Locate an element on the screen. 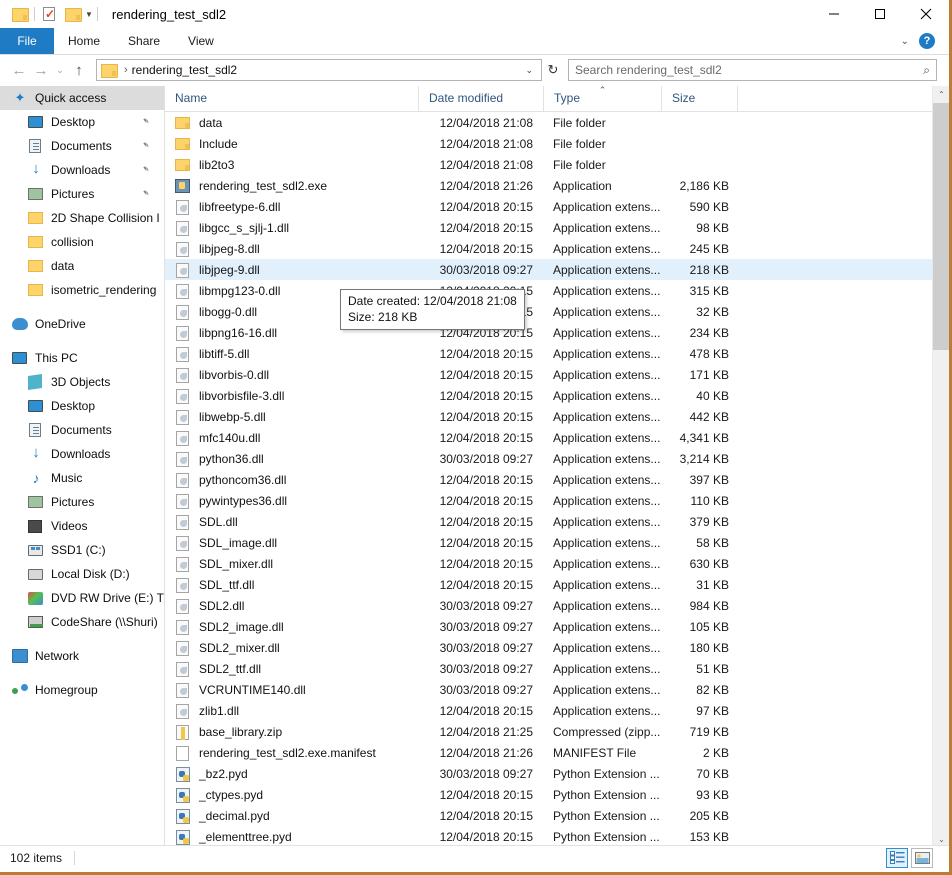 The image size is (952, 875). file-name-cell: SDL2_image.dll is located at coordinates (291, 627).